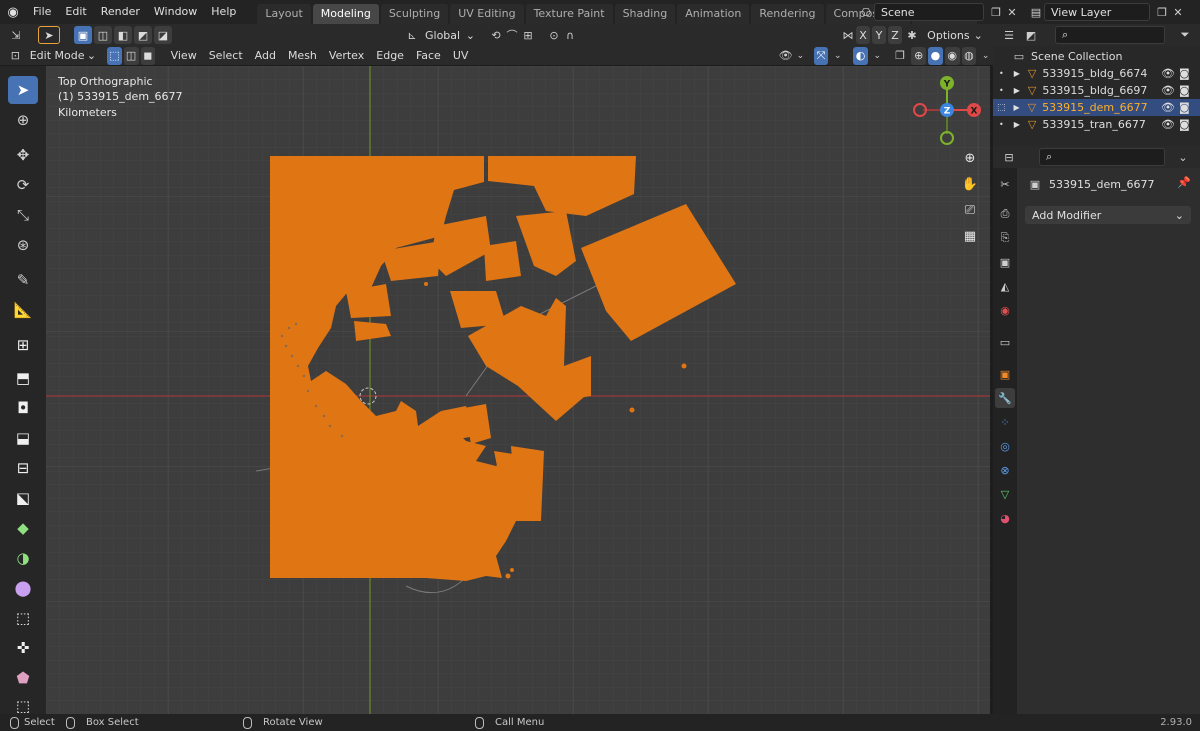  Describe the element at coordinates (131, 55) in the screenshot. I see `edge-select-icon: ◫` at that location.